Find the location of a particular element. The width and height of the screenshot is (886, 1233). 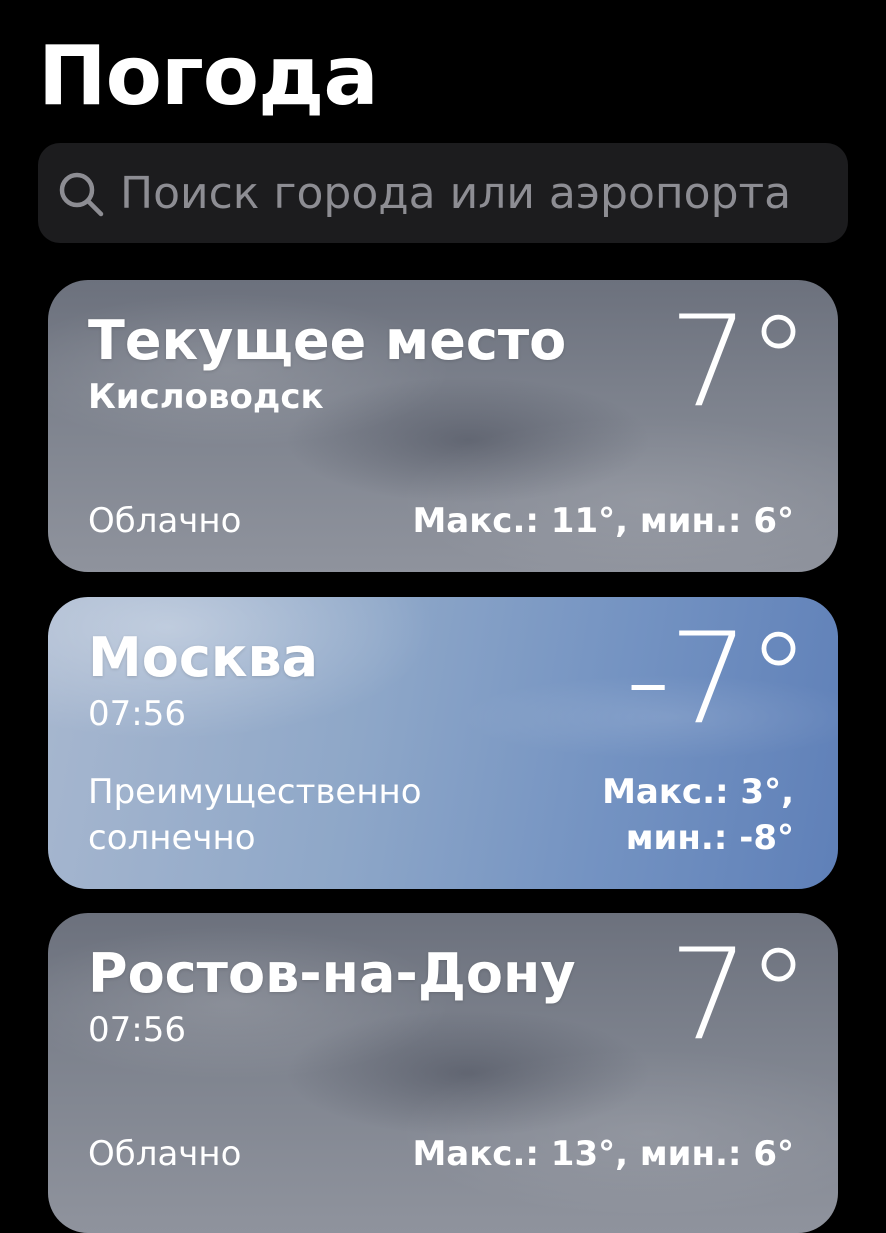

search-icon is located at coordinates (81, 194).